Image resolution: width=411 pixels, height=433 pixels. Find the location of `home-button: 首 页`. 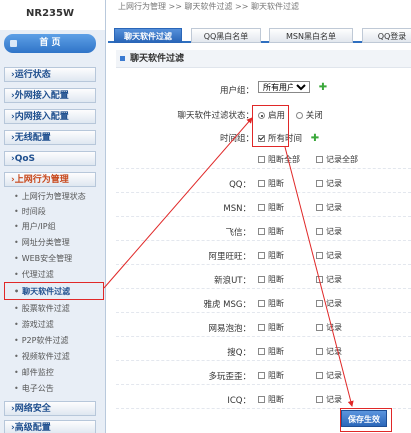

home-button: 首 页 is located at coordinates (50, 43).